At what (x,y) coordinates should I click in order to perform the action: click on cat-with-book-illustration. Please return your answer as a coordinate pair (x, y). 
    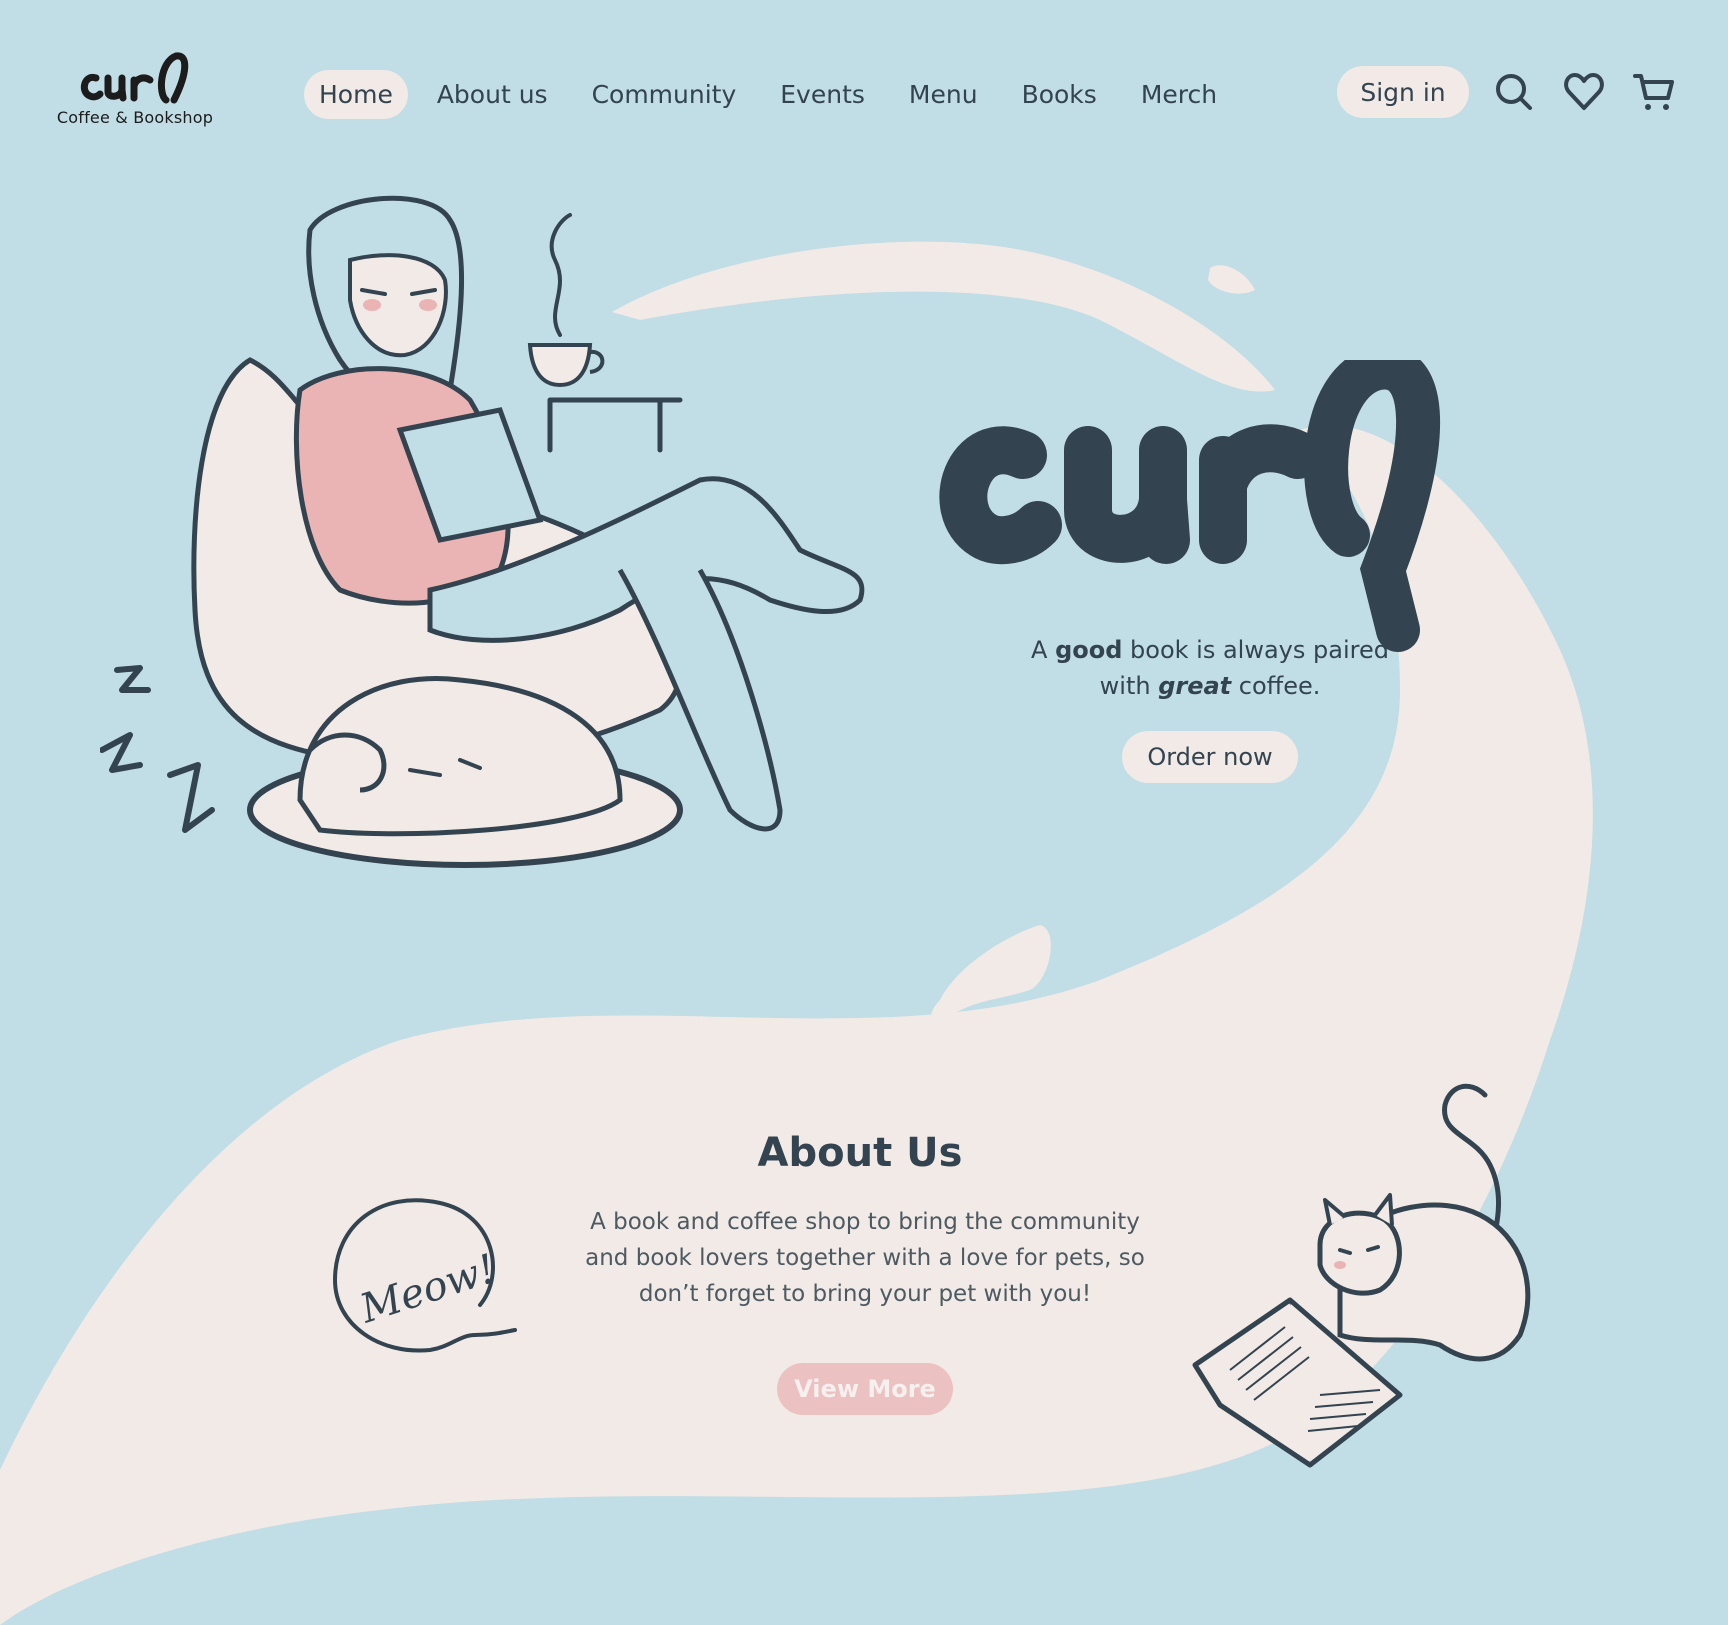
    Looking at the image, I should click on (1361, 1275).